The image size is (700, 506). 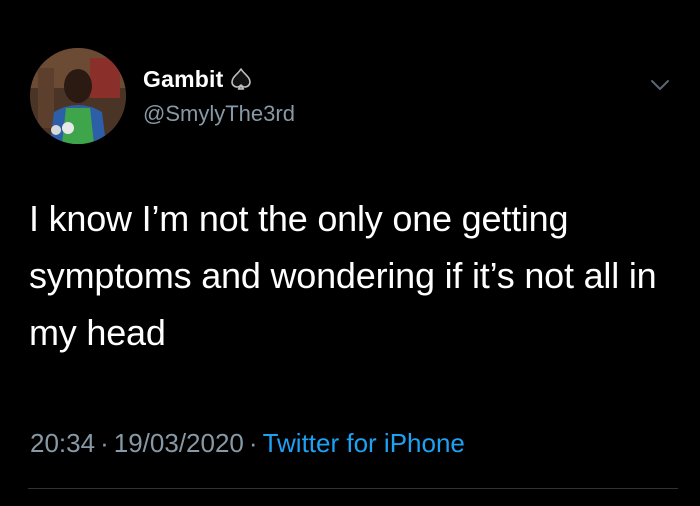 What do you see at coordinates (364, 443) in the screenshot?
I see `tweet-source-link: Twitter for iPhone` at bounding box center [364, 443].